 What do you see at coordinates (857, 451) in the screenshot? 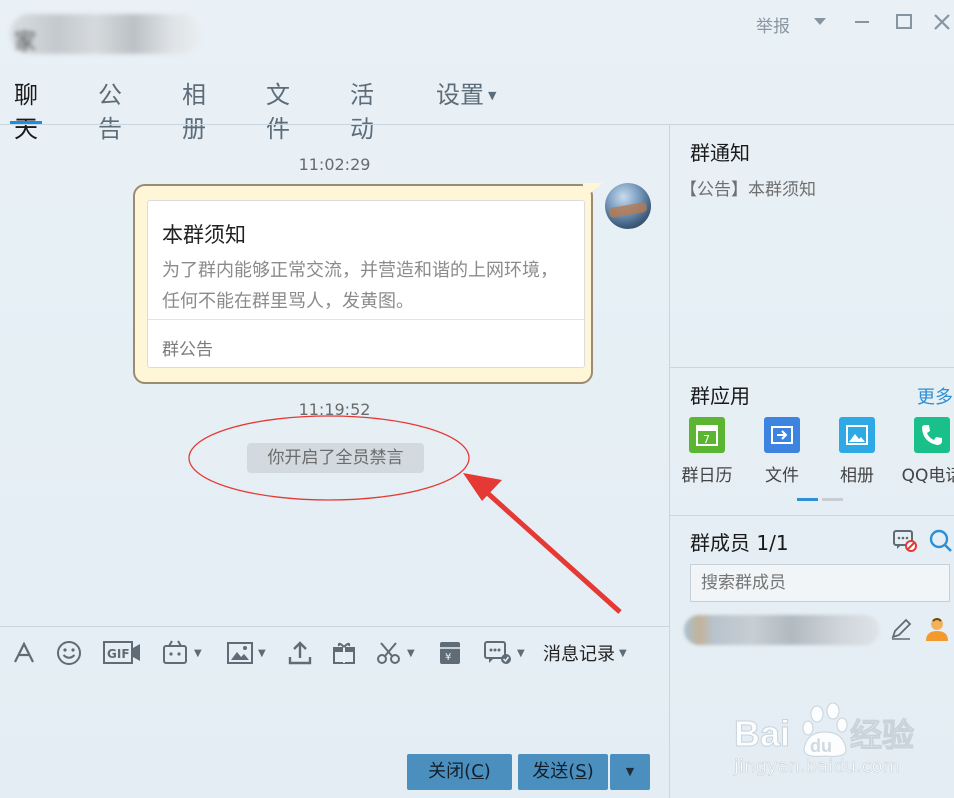
I see `app-album: 相册` at bounding box center [857, 451].